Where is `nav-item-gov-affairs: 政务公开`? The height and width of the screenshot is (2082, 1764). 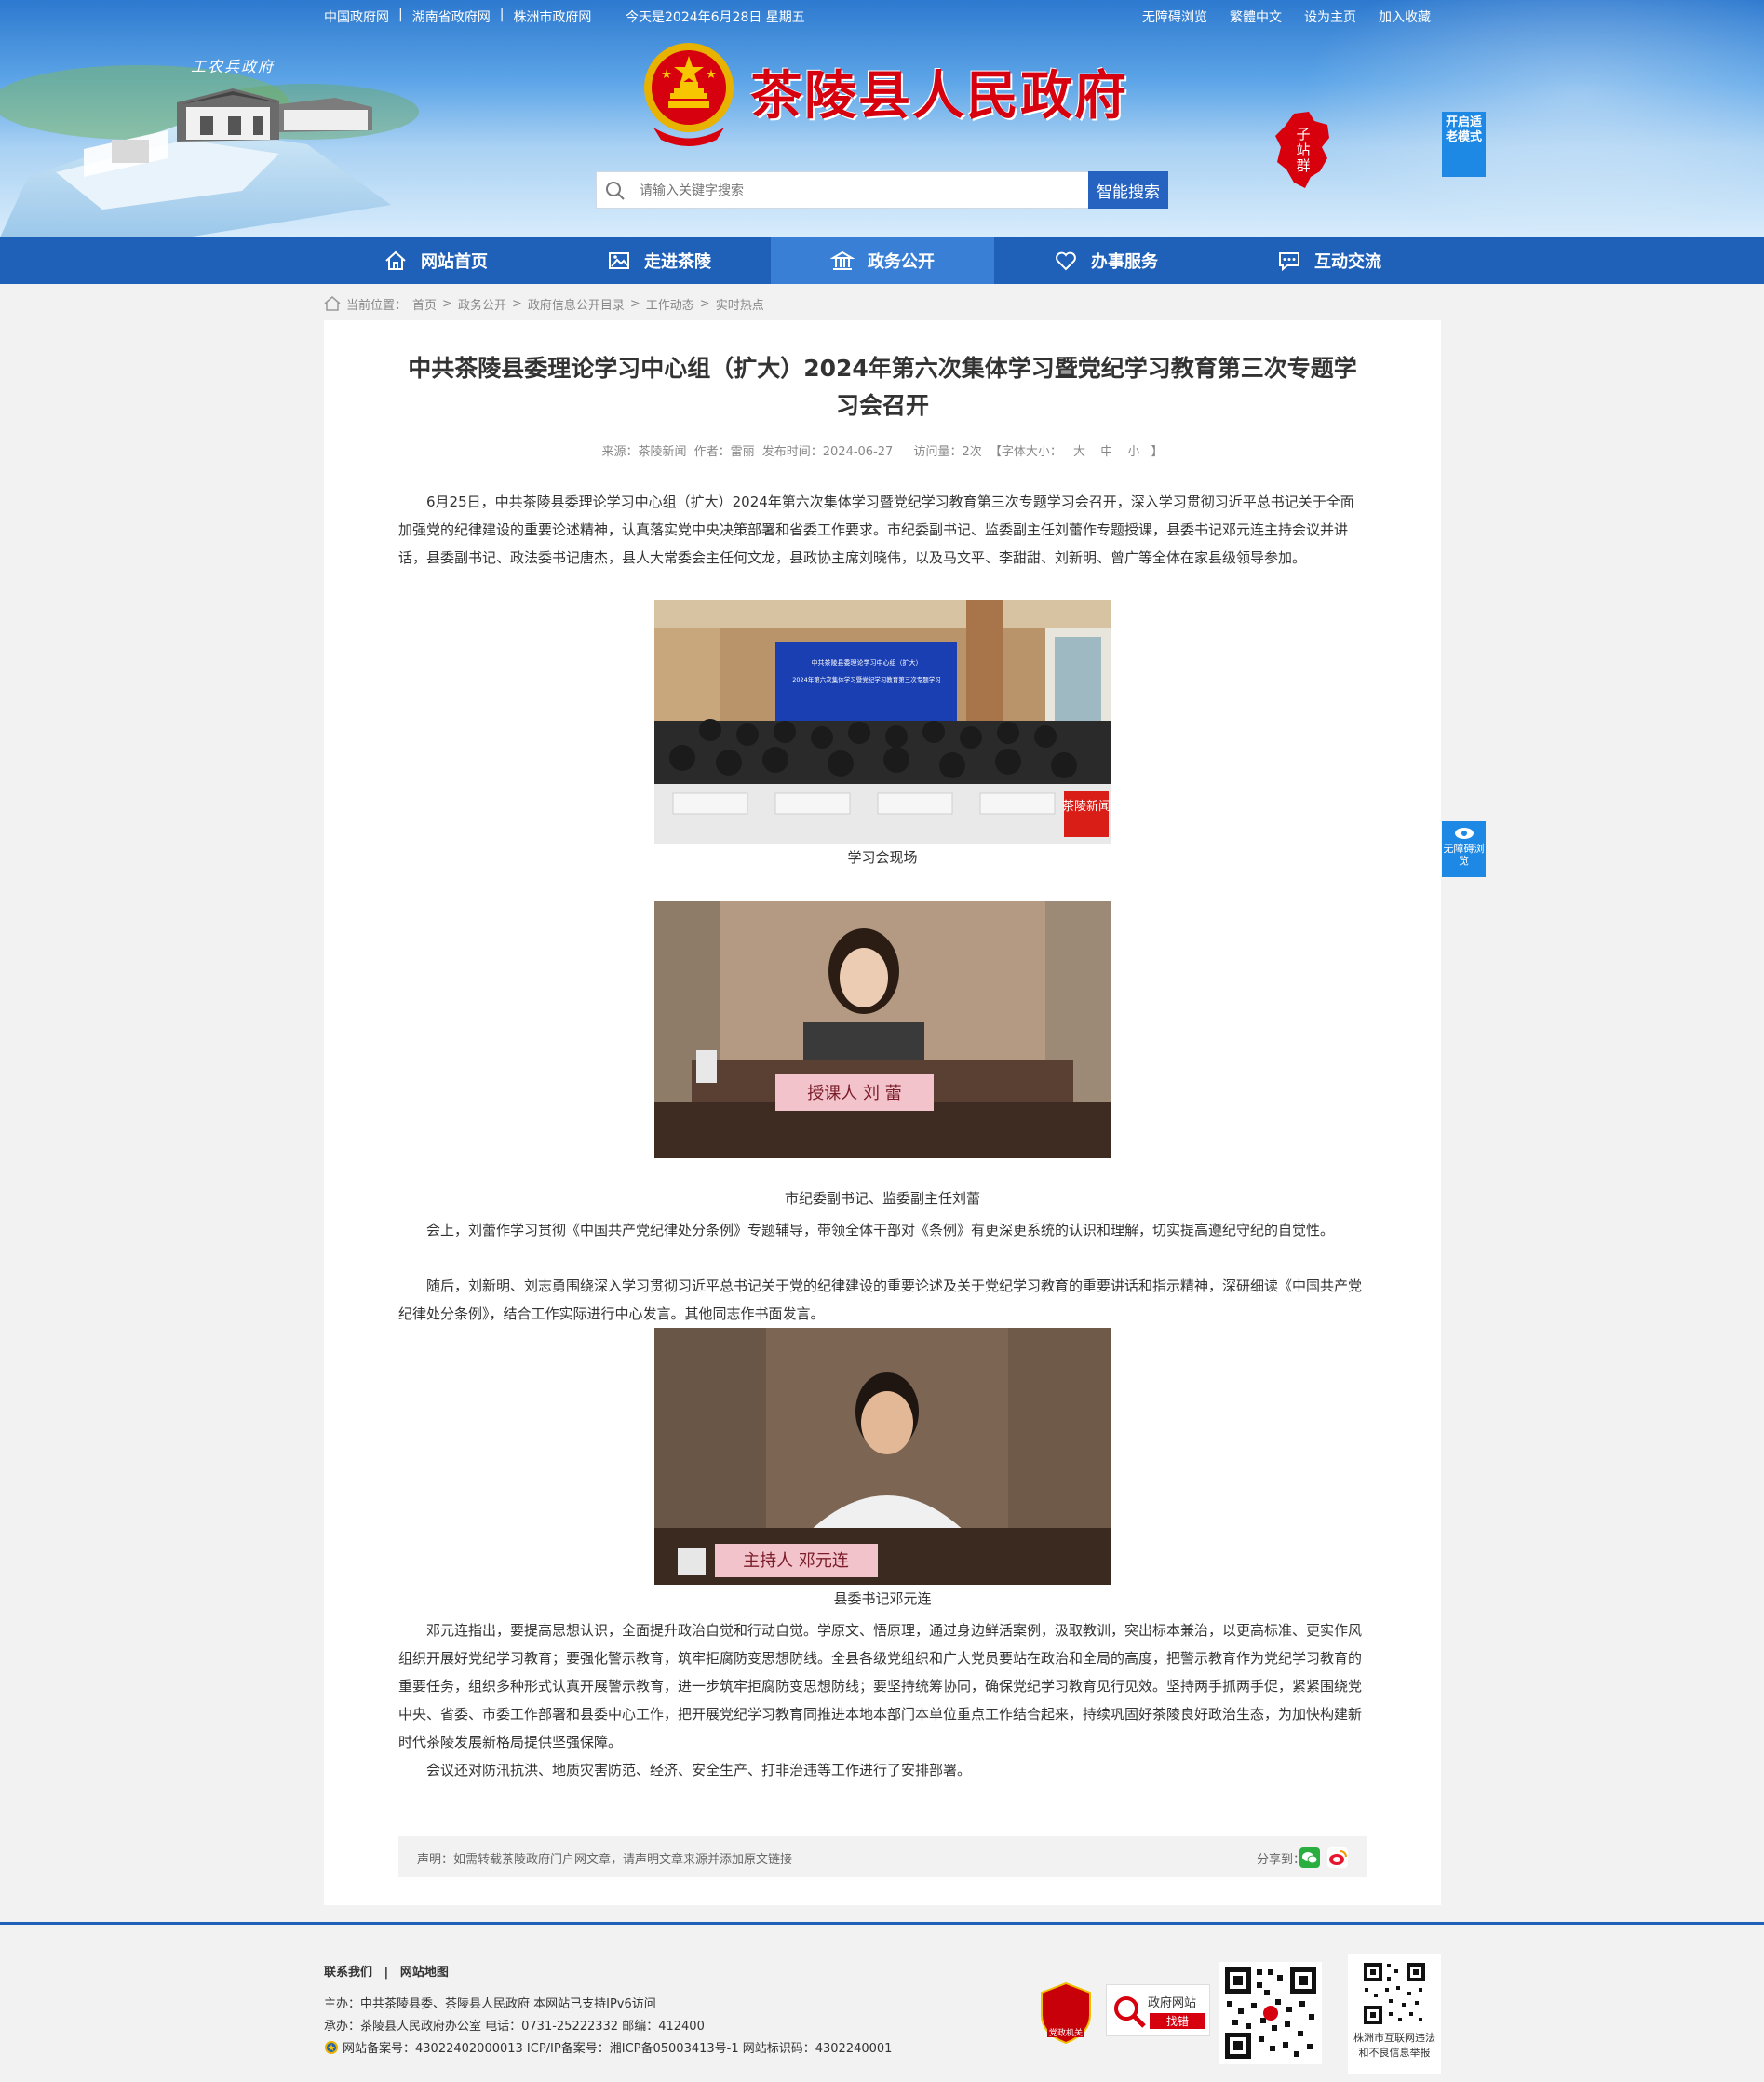
nav-item-gov-affairs: 政务公开 is located at coordinates (882, 260).